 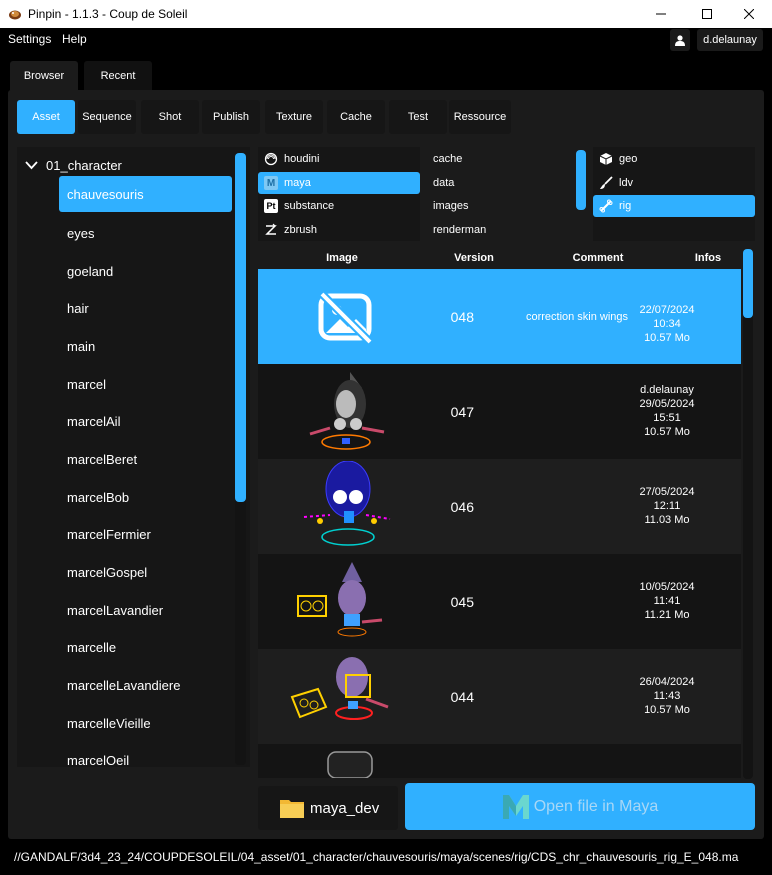 What do you see at coordinates (297, 183) in the screenshot?
I see `software-label: maya` at bounding box center [297, 183].